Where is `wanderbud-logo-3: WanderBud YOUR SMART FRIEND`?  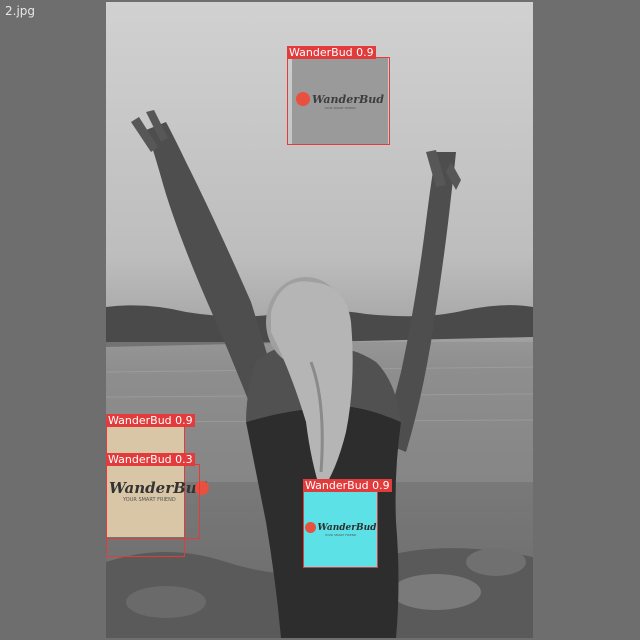 wanderbud-logo-3: WanderBud YOUR SMART FRIEND is located at coordinates (340, 529).